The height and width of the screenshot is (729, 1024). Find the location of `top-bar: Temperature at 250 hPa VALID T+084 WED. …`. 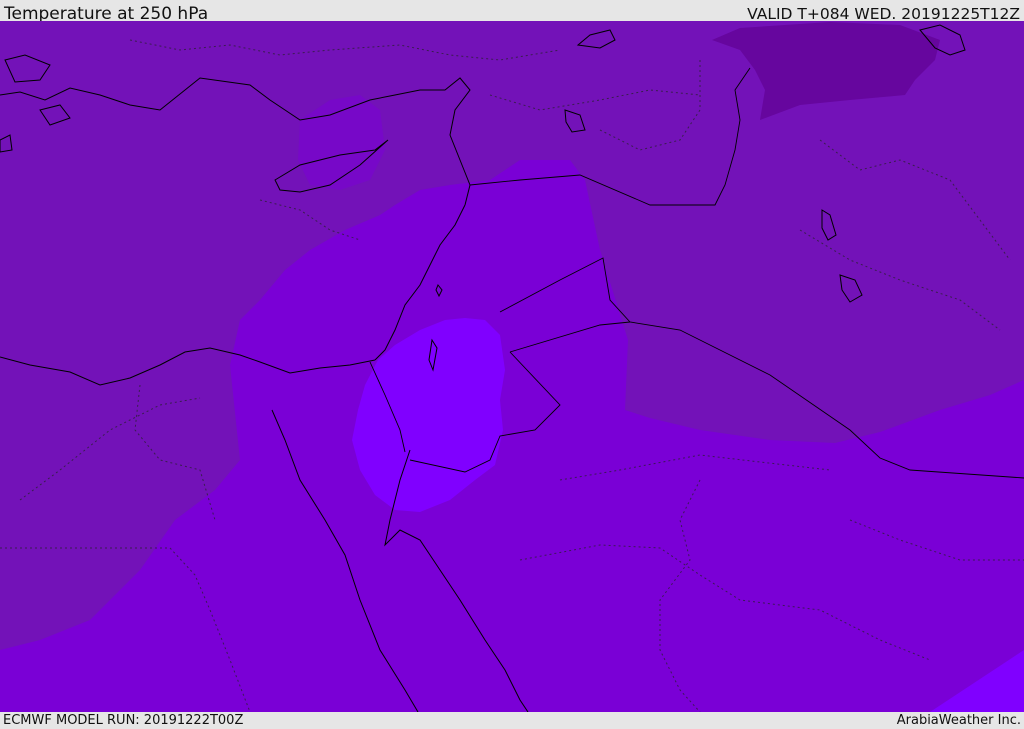

top-bar: Temperature at 250 hPa VALID T+084 WED. … is located at coordinates (512, 12).